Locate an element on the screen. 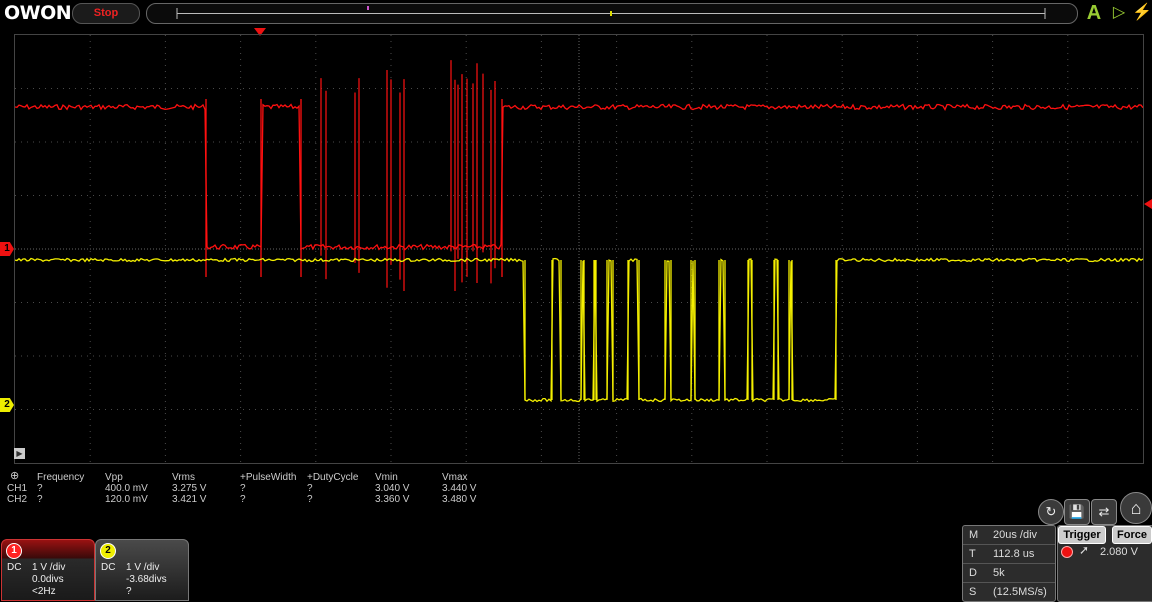 The width and height of the screenshot is (1152, 602). measurement-value: 3.360 V is located at coordinates (392, 499).